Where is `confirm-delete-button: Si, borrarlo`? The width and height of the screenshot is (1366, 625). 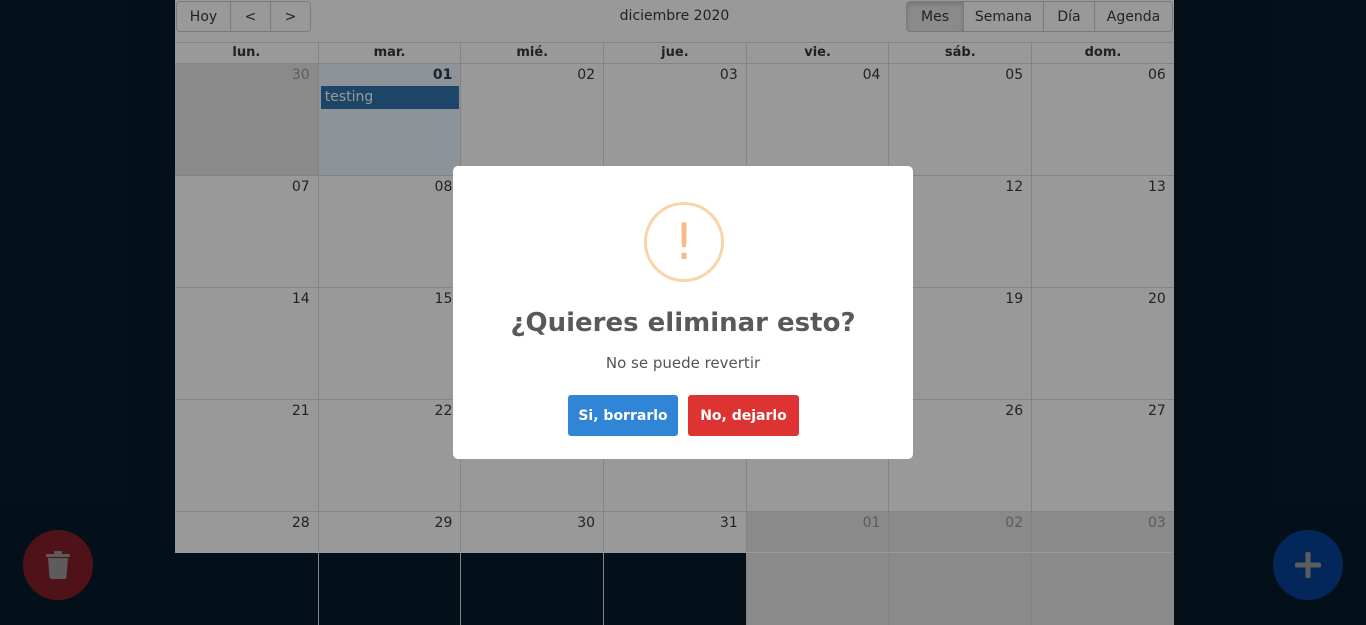 confirm-delete-button: Si, borrarlo is located at coordinates (623, 415).